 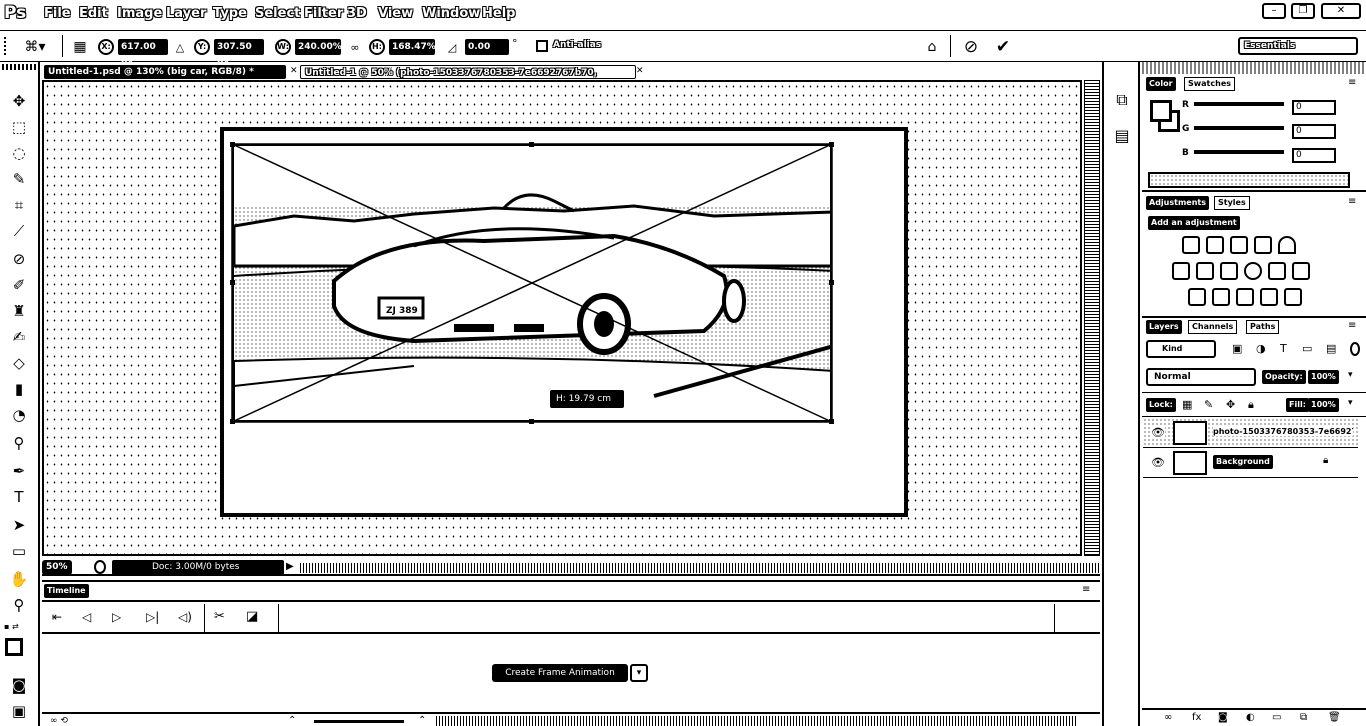 What do you see at coordinates (639, 673) in the screenshot?
I see `create-animation-dropdown-icon: ▾` at bounding box center [639, 673].